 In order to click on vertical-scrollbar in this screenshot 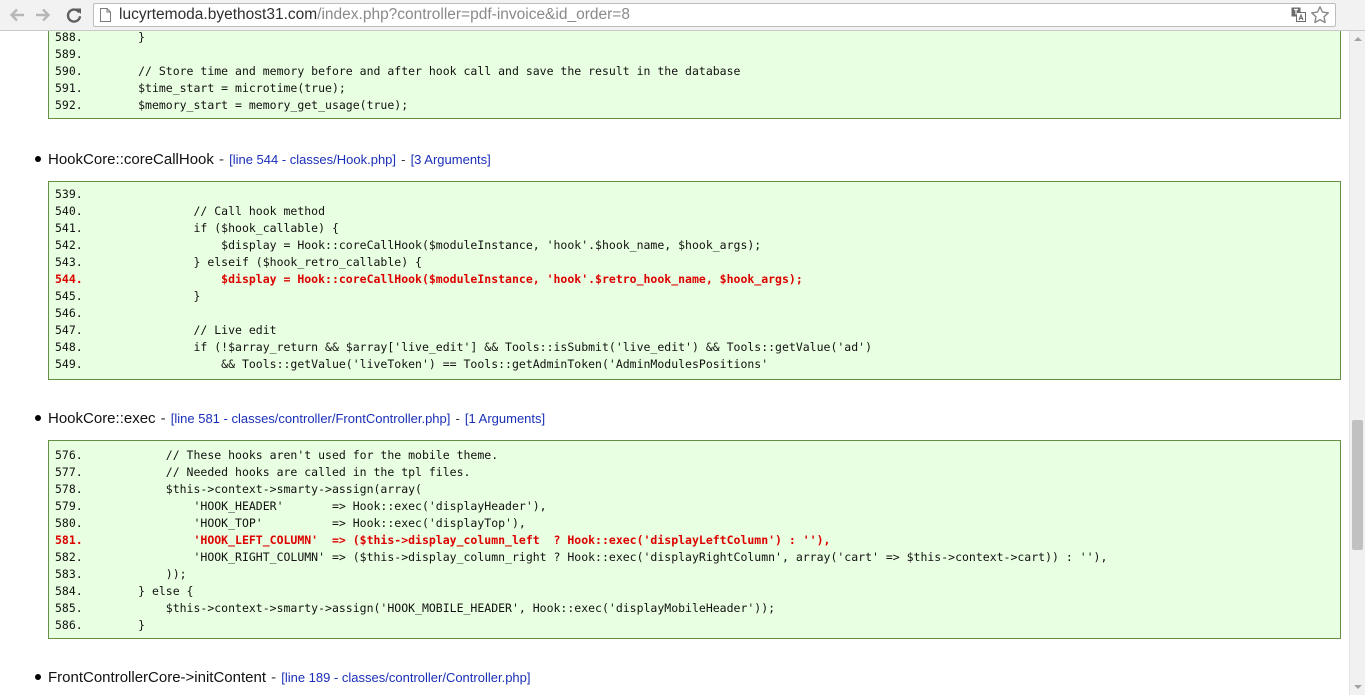, I will do `click(1357, 363)`.